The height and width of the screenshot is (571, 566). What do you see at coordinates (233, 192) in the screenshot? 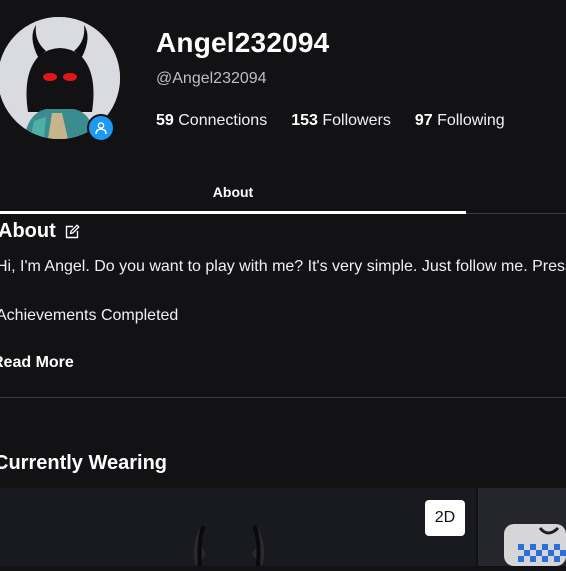
I see `tab-about: About` at bounding box center [233, 192].